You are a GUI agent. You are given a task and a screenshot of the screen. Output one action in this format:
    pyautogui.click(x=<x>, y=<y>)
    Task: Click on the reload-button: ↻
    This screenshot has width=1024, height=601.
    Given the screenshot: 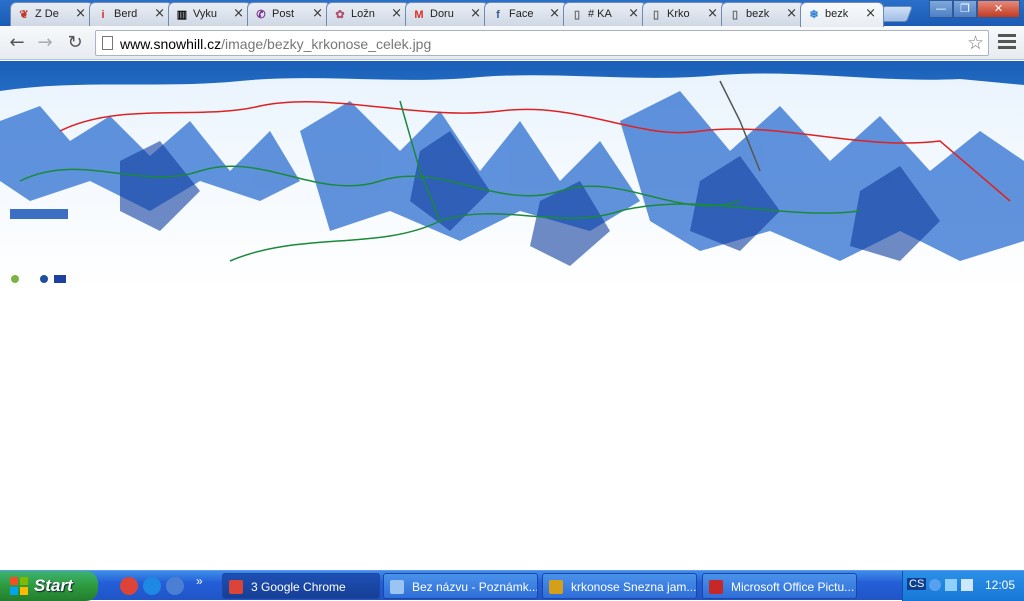 What is the action you would take?
    pyautogui.click(x=75, y=43)
    